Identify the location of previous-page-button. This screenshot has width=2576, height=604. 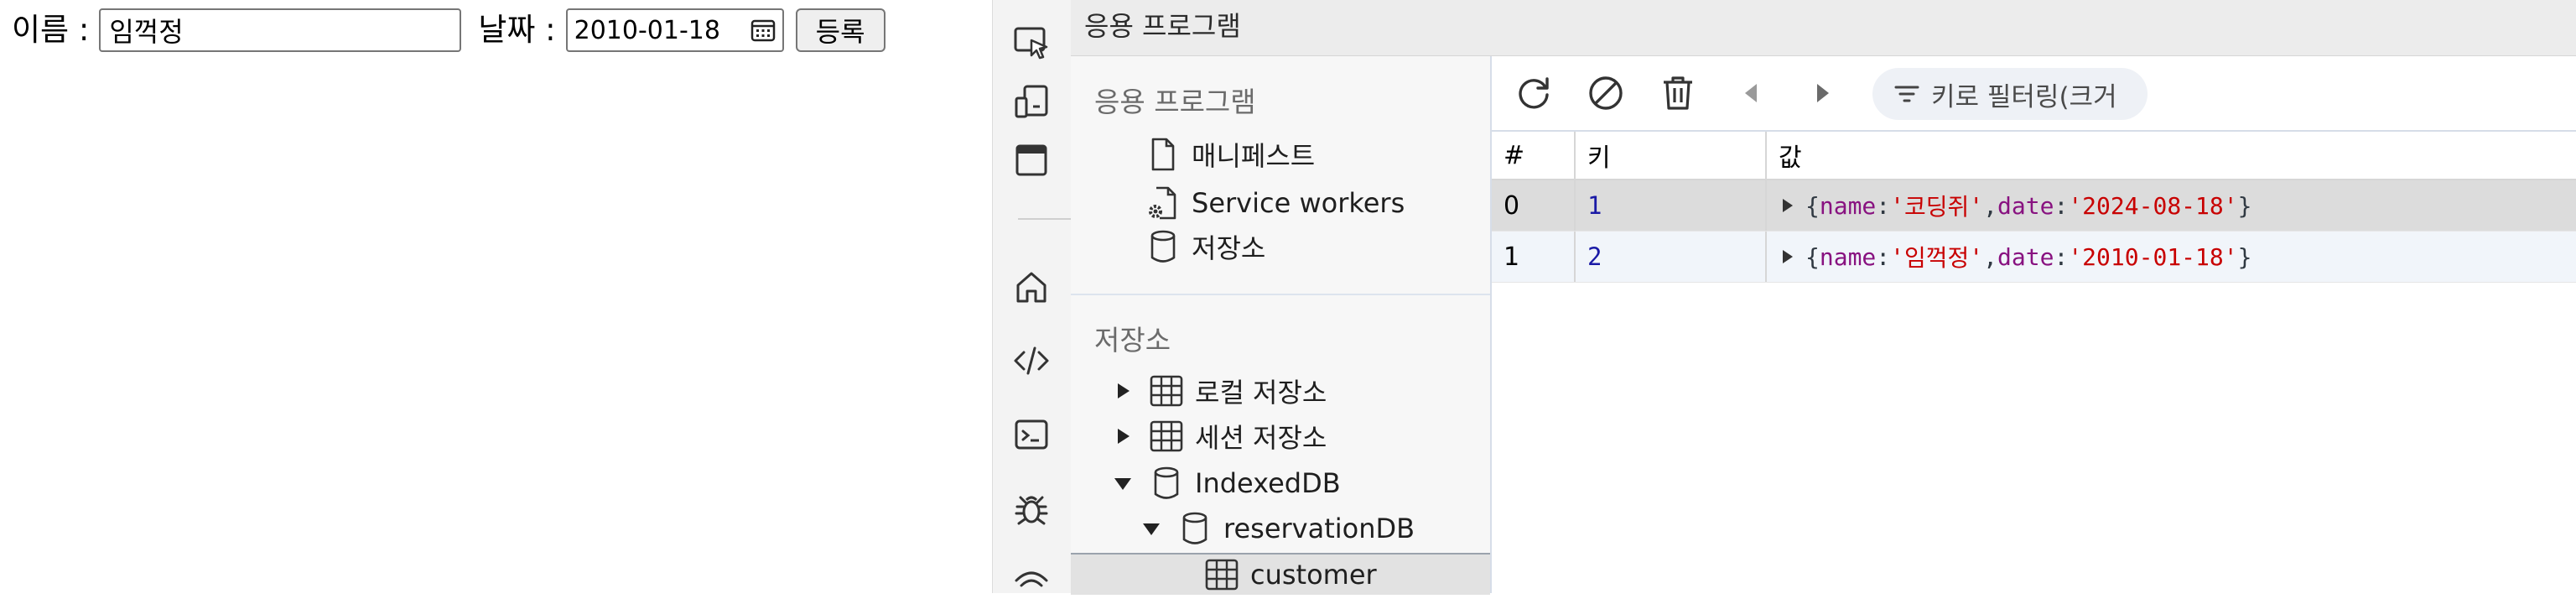
(1751, 94).